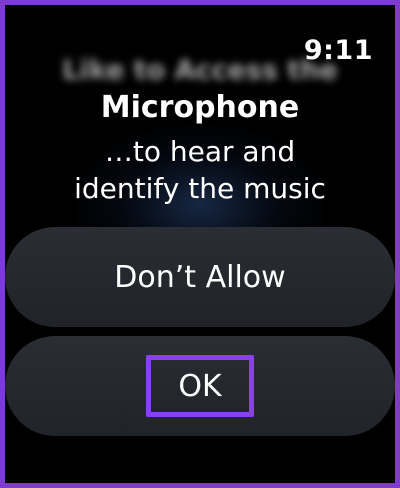 This screenshot has height=488, width=400. I want to click on ok-highlight-box: OK, so click(200, 386).